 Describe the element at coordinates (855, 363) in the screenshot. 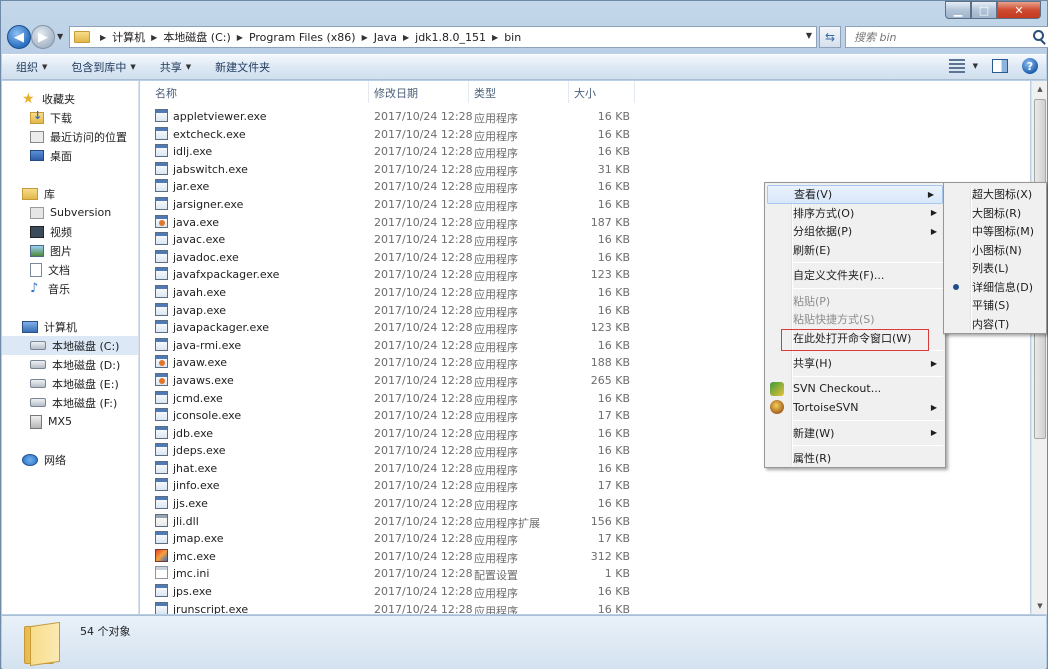

I see `menu-item-share-with: 共享(H) ▶` at that location.